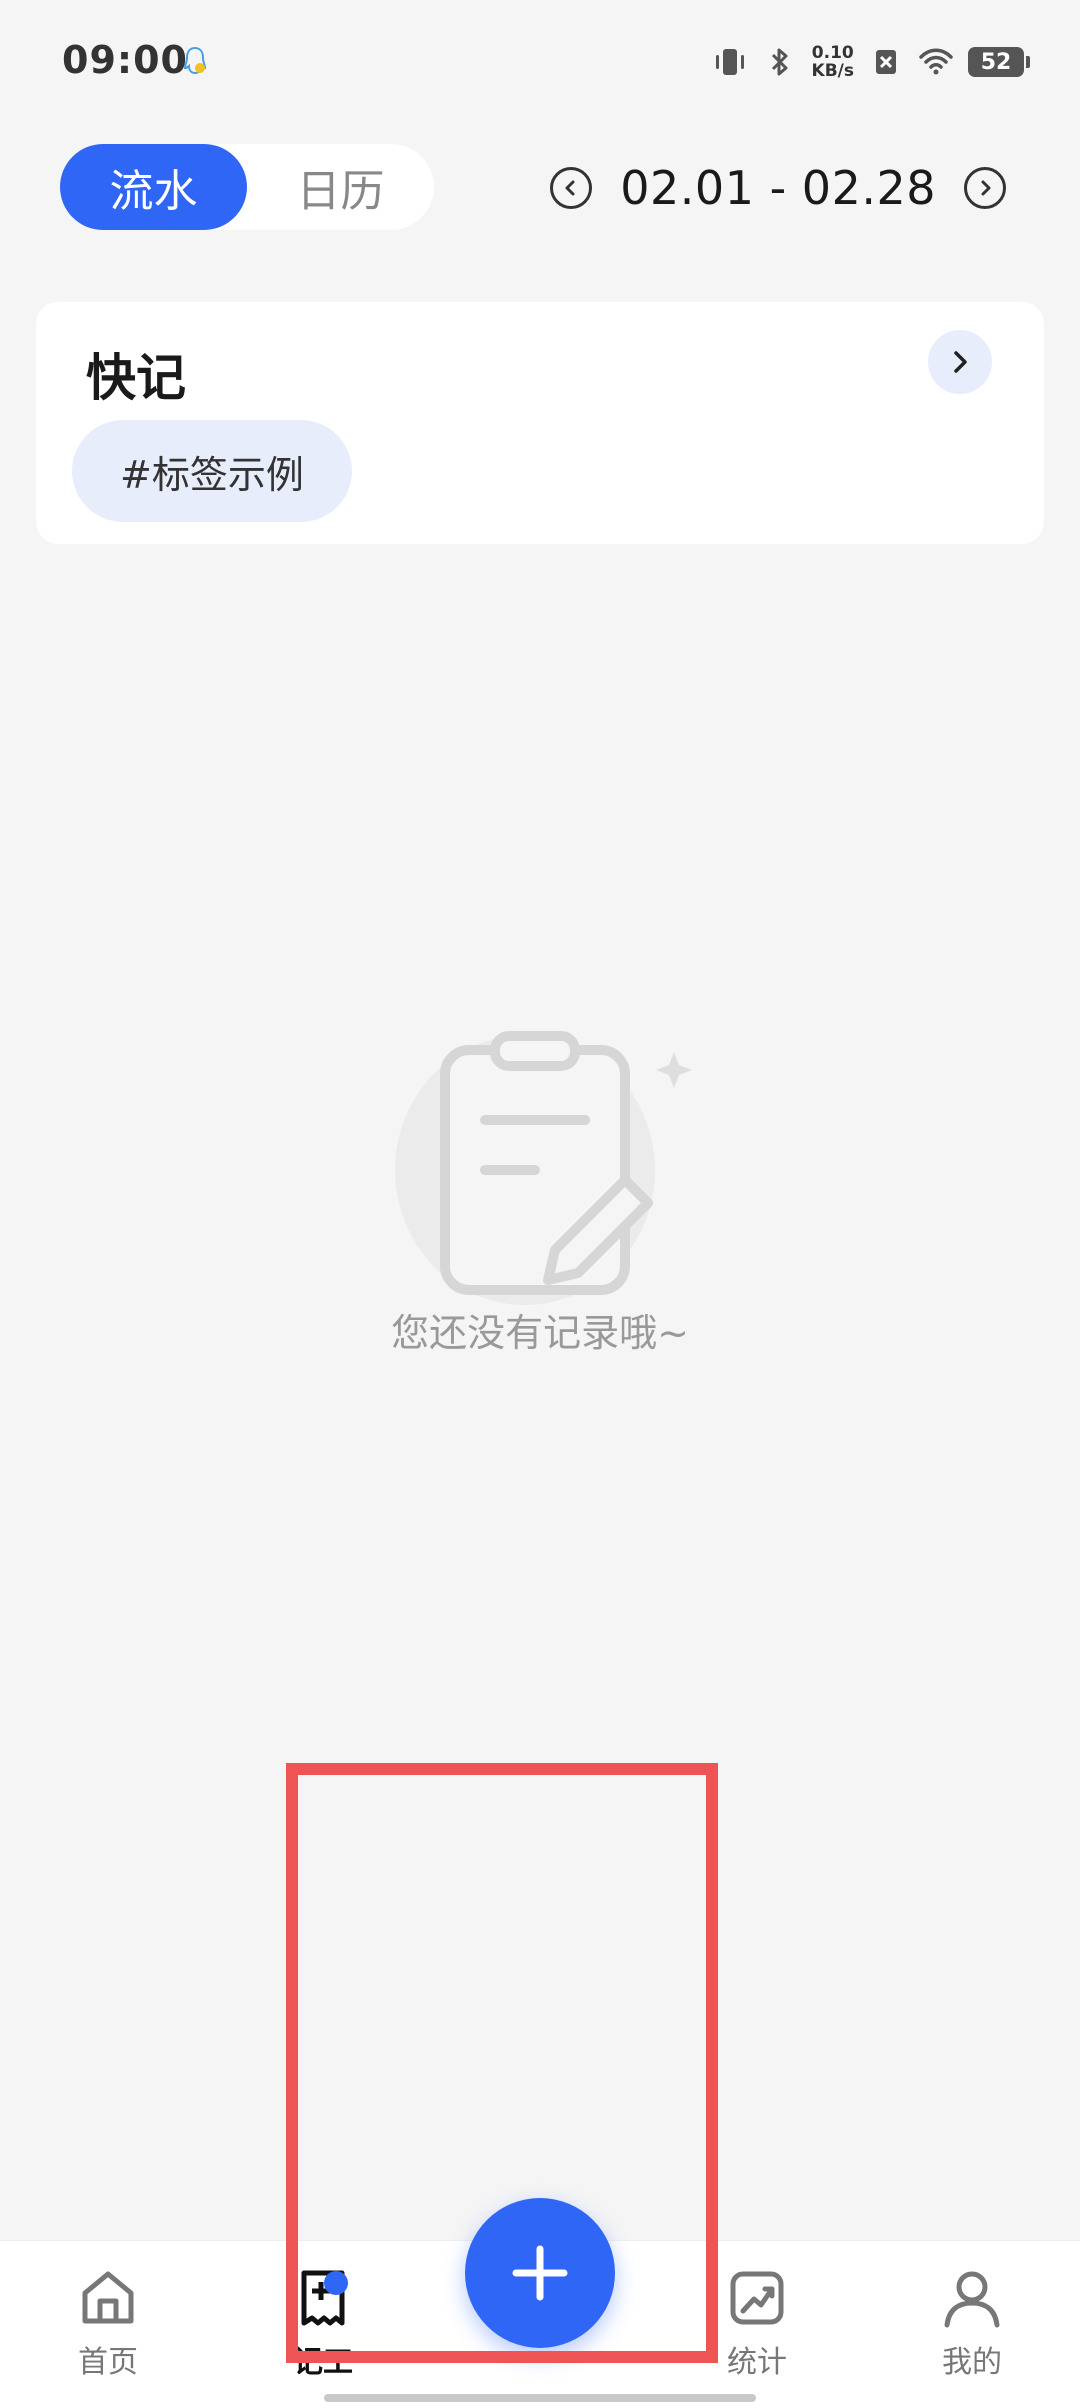  What do you see at coordinates (340, 187) in the screenshot?
I see `tab-calendar: 日历` at bounding box center [340, 187].